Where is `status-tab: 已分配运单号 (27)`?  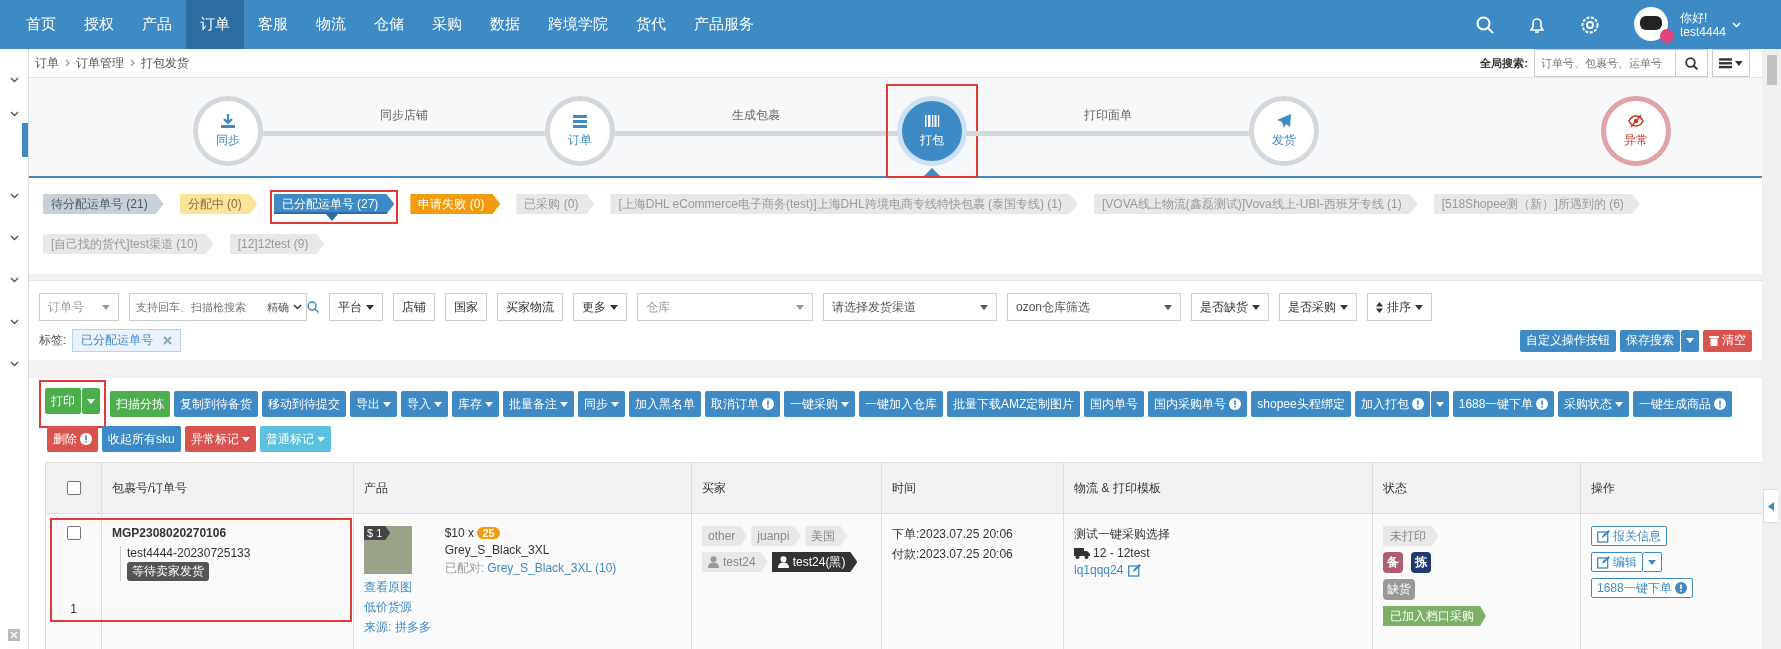
status-tab: 已分配运单号 (27) is located at coordinates (334, 204).